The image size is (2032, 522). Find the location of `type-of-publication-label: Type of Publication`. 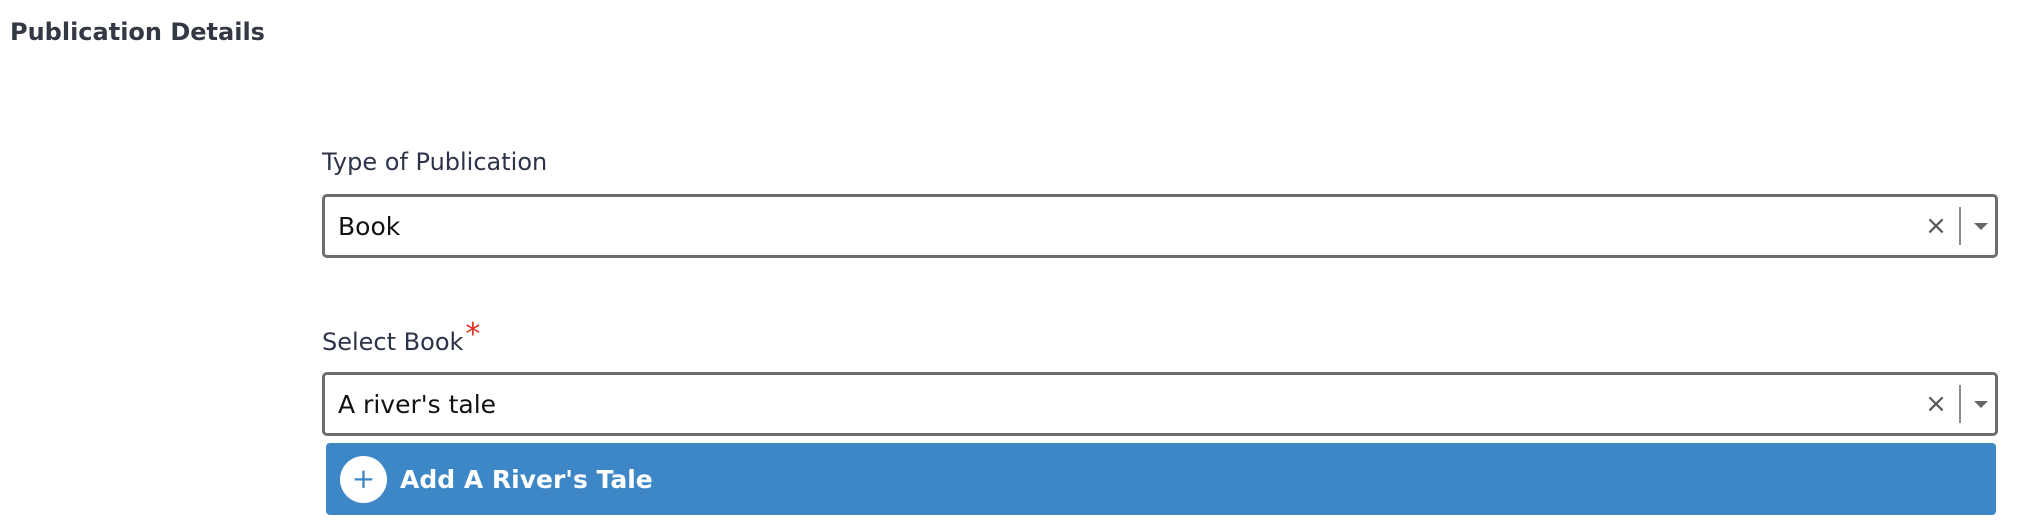

type-of-publication-label: Type of Publication is located at coordinates (434, 162).